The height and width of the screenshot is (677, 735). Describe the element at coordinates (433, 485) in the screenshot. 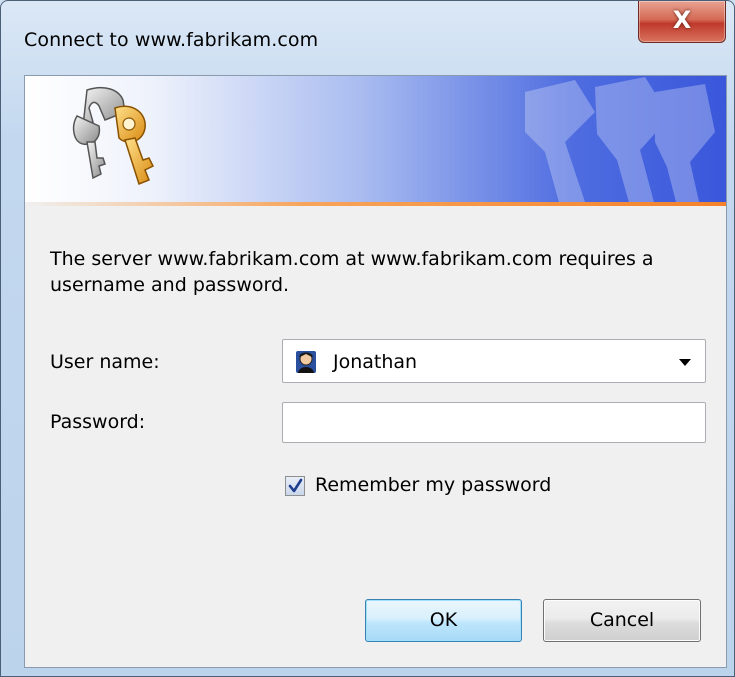

I see `remember-password-label: Remember my password` at that location.